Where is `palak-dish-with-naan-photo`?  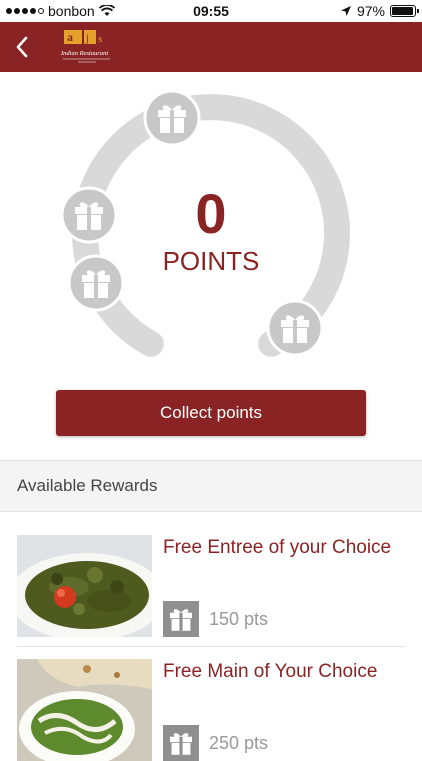 palak-dish-with-naan-photo is located at coordinates (84, 710).